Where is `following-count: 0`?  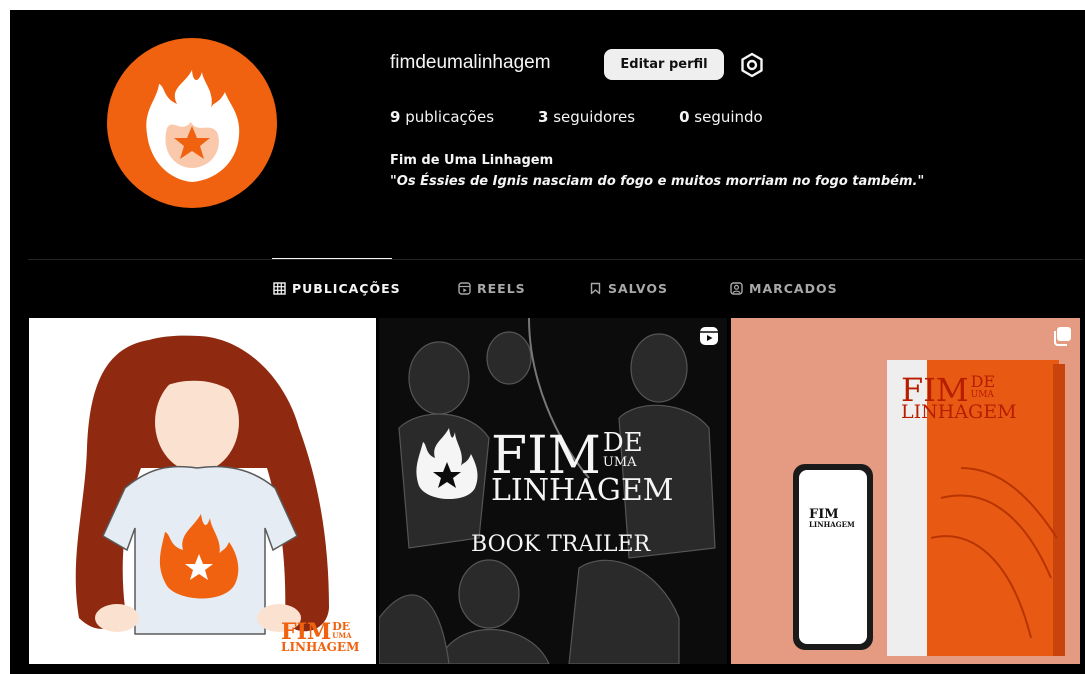
following-count: 0 is located at coordinates (684, 117).